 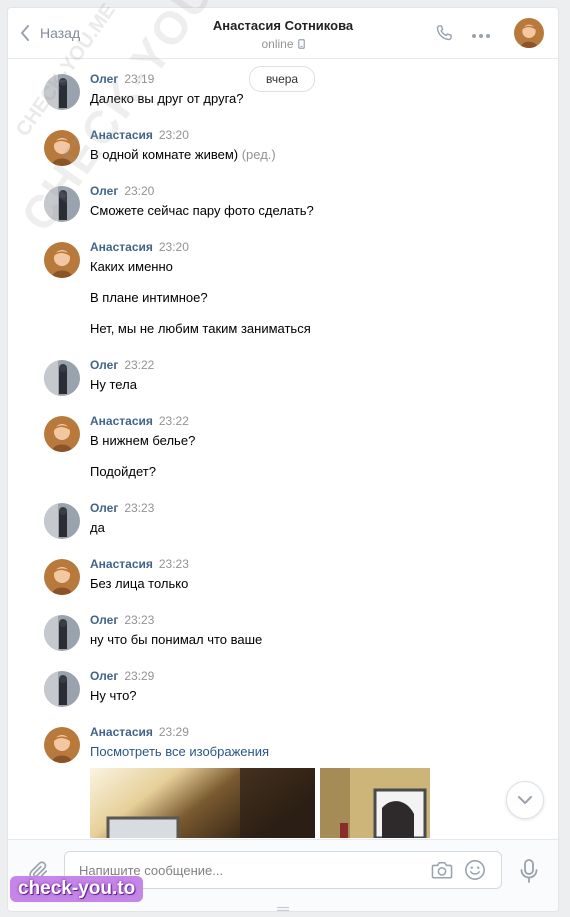 I want to click on message-text-content: В одной комнате живем), so click(x=164, y=154).